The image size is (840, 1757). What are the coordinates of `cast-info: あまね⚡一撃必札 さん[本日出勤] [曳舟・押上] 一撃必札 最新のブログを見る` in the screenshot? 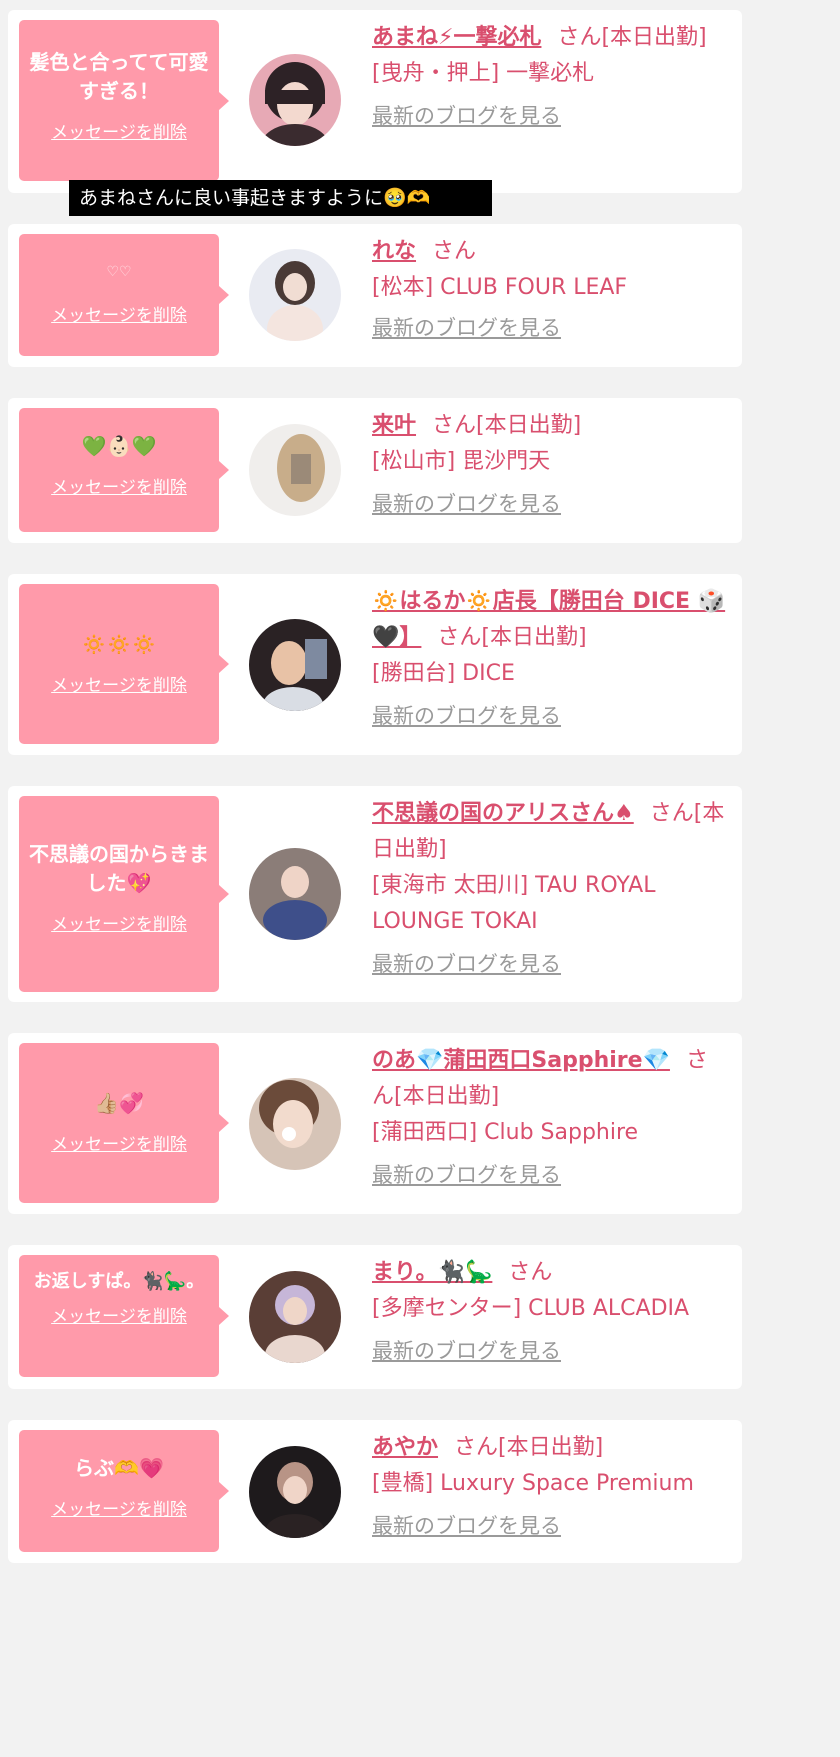 It's located at (549, 77).